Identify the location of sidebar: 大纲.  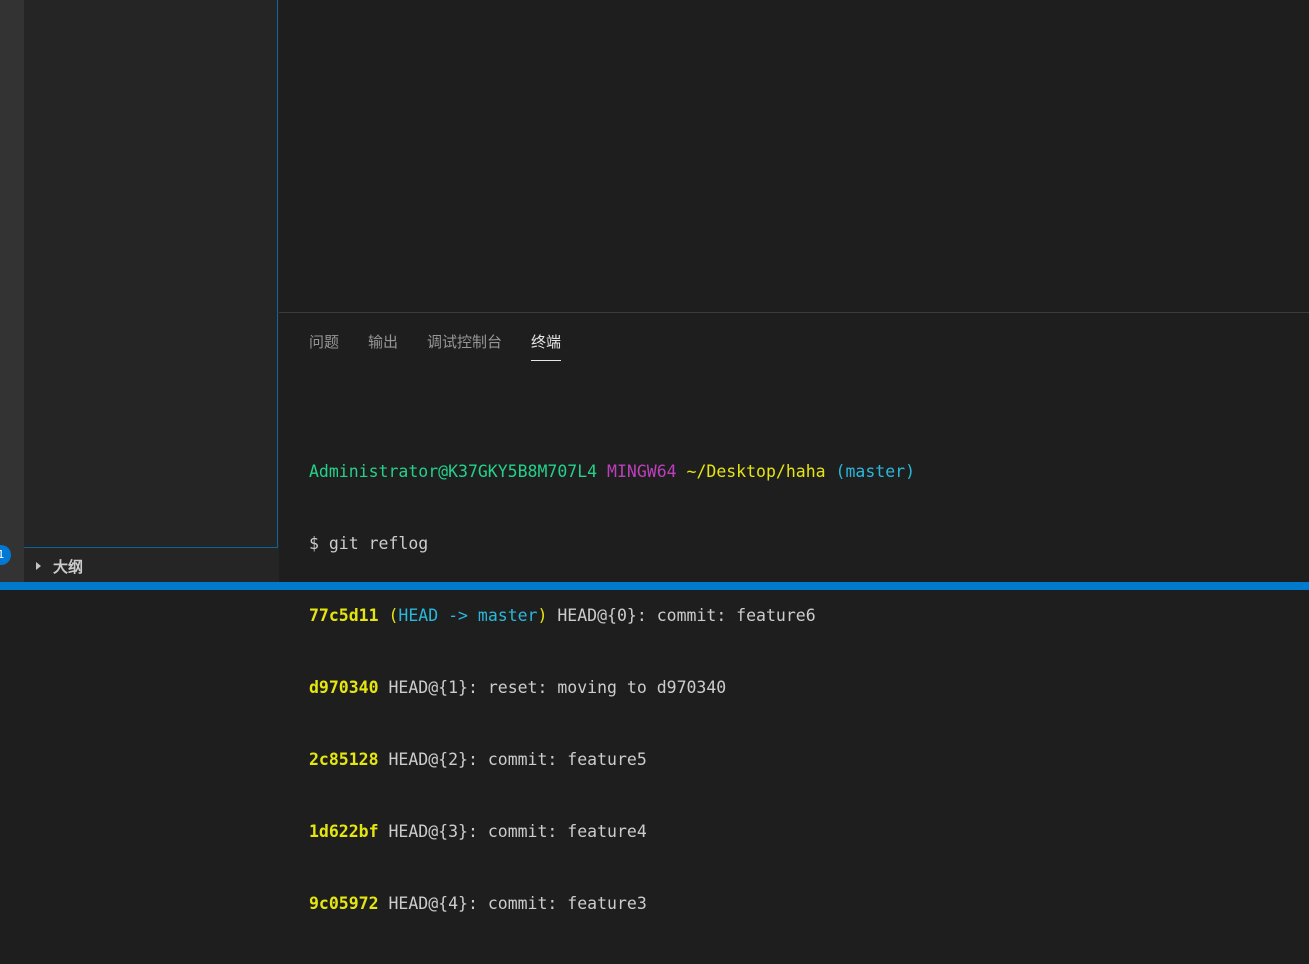
(151, 291).